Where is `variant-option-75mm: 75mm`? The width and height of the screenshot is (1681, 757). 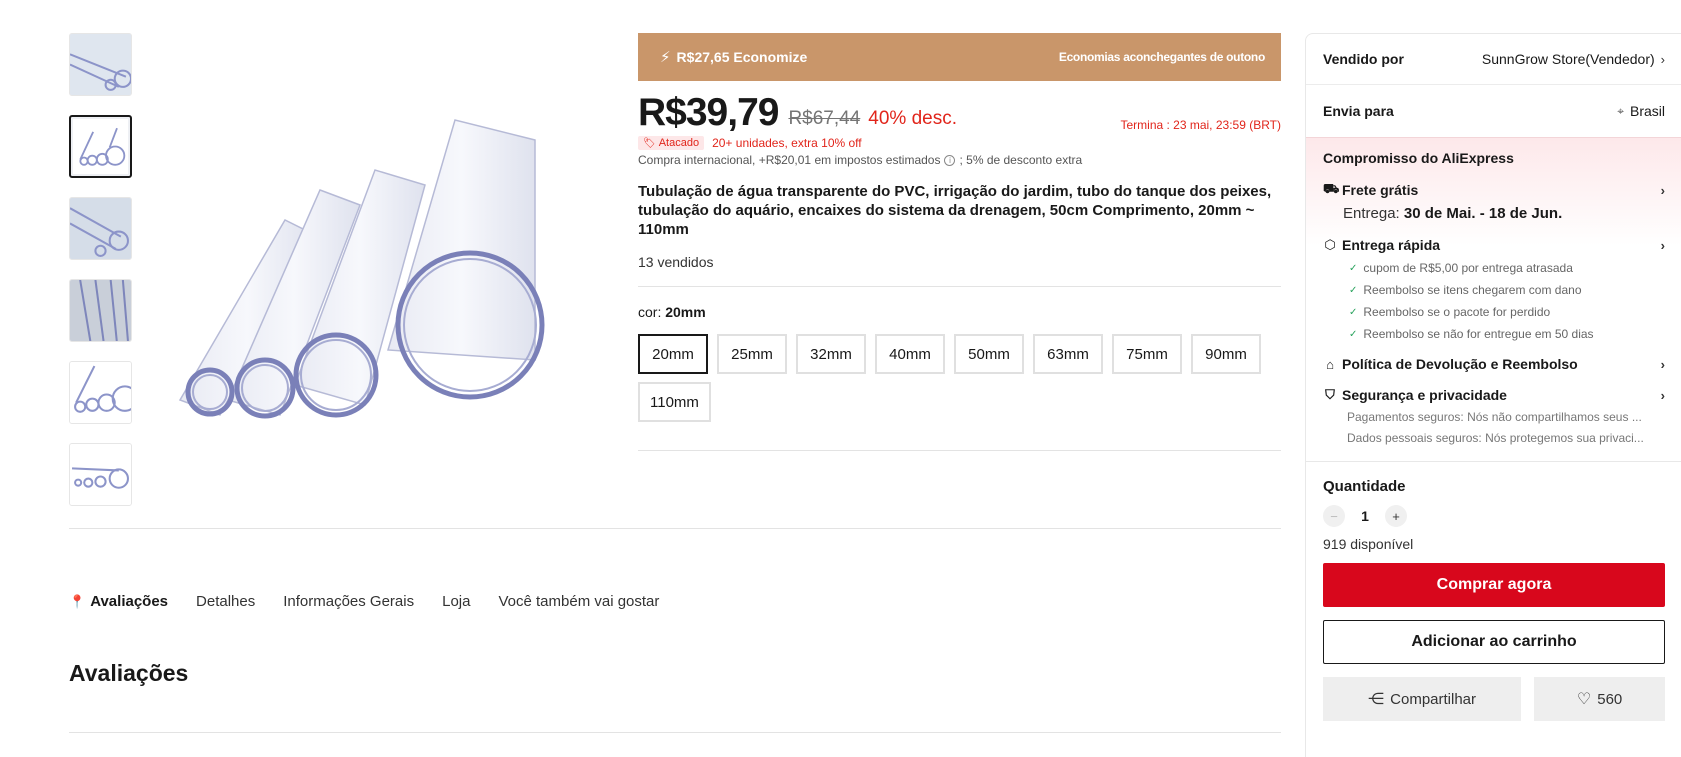 variant-option-75mm: 75mm is located at coordinates (1147, 354).